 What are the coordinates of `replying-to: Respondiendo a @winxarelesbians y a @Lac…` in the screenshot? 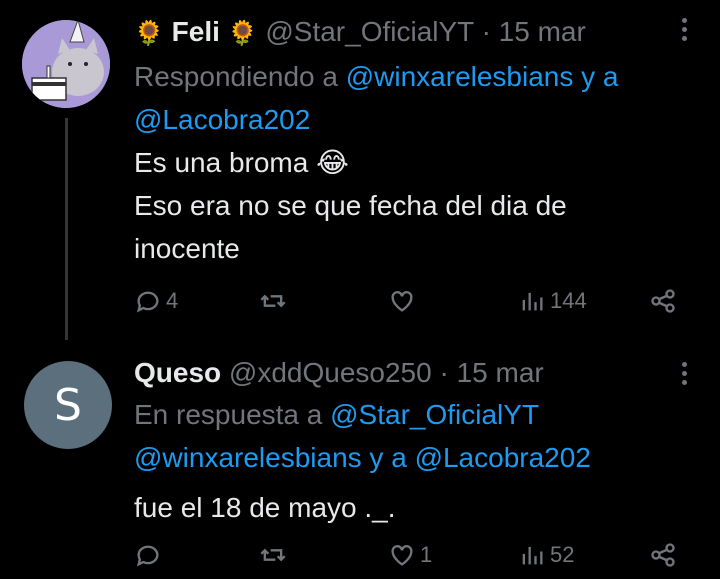 It's located at (424, 98).